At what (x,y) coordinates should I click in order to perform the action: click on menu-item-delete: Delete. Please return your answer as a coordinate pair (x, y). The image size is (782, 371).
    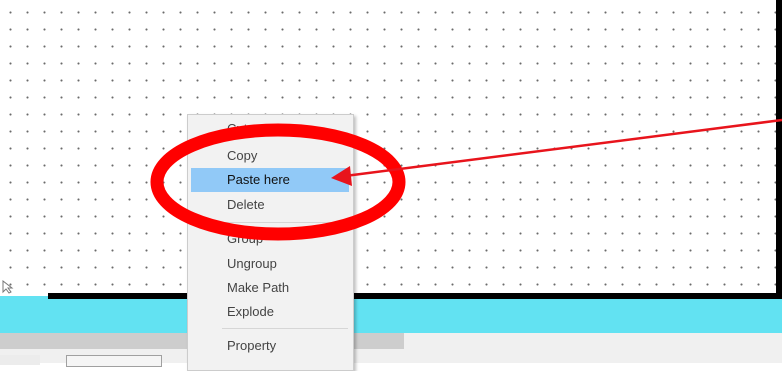
    Looking at the image, I should click on (270, 205).